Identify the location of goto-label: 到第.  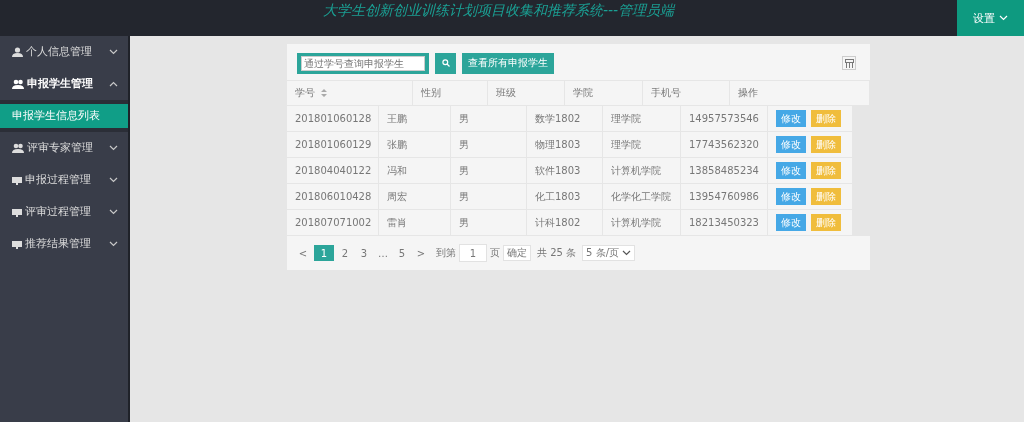
(446, 253).